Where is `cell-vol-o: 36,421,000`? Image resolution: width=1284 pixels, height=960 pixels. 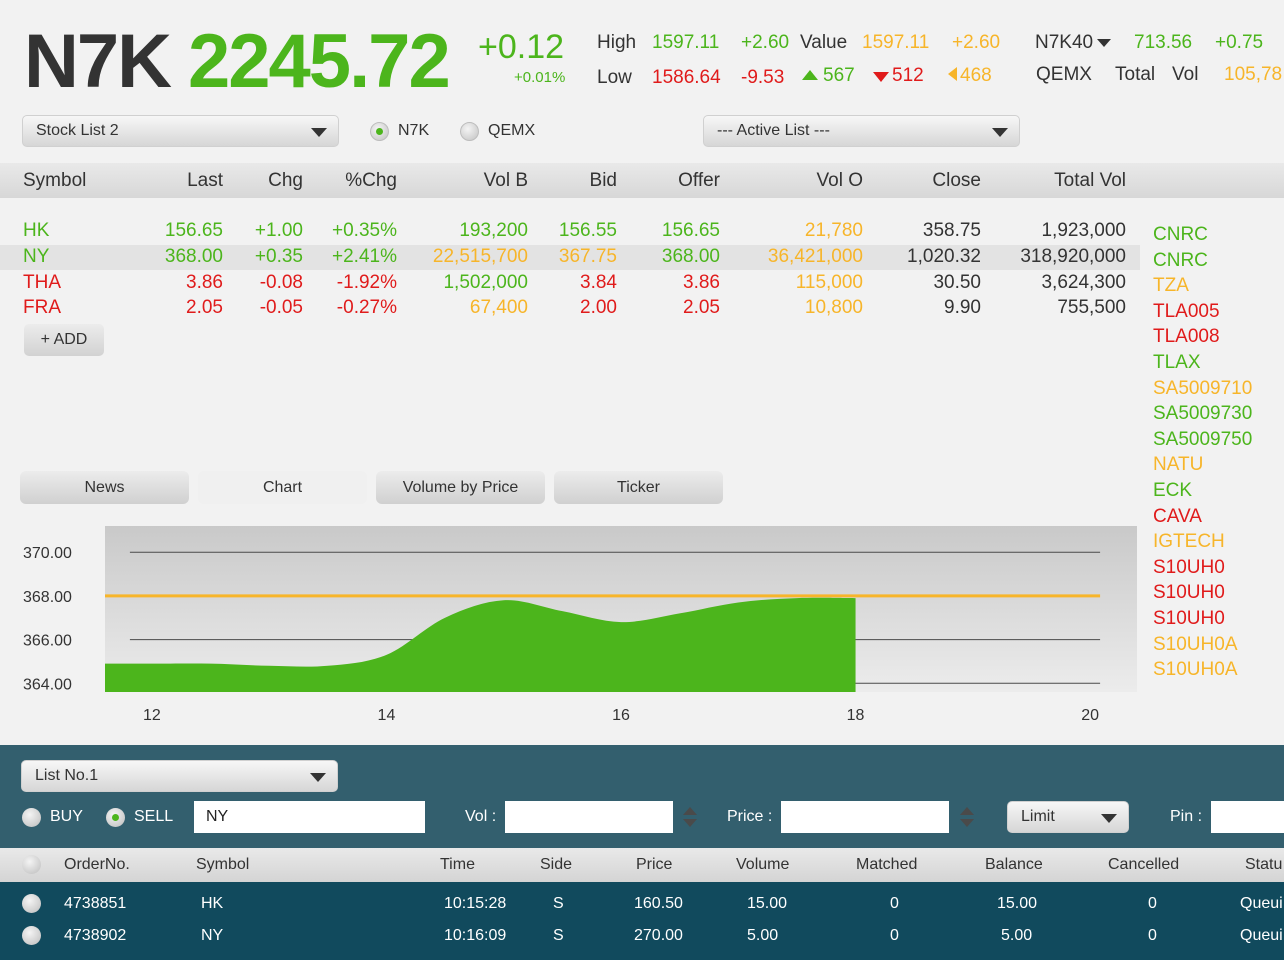 cell-vol-o: 36,421,000 is located at coordinates (815, 256).